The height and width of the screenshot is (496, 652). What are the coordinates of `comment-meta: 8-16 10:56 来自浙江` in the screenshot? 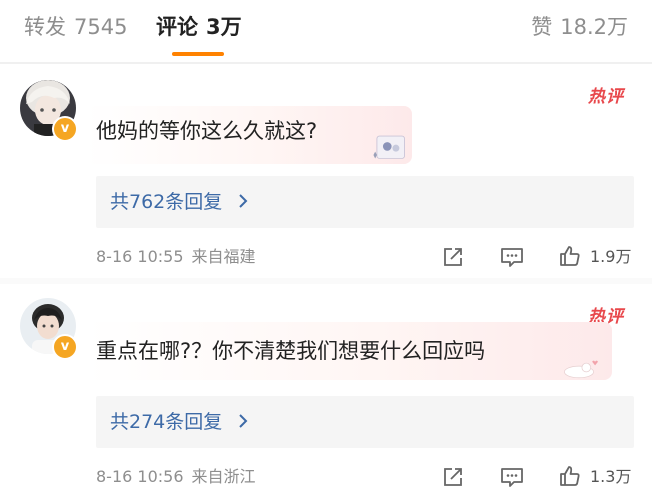 It's located at (176, 477).